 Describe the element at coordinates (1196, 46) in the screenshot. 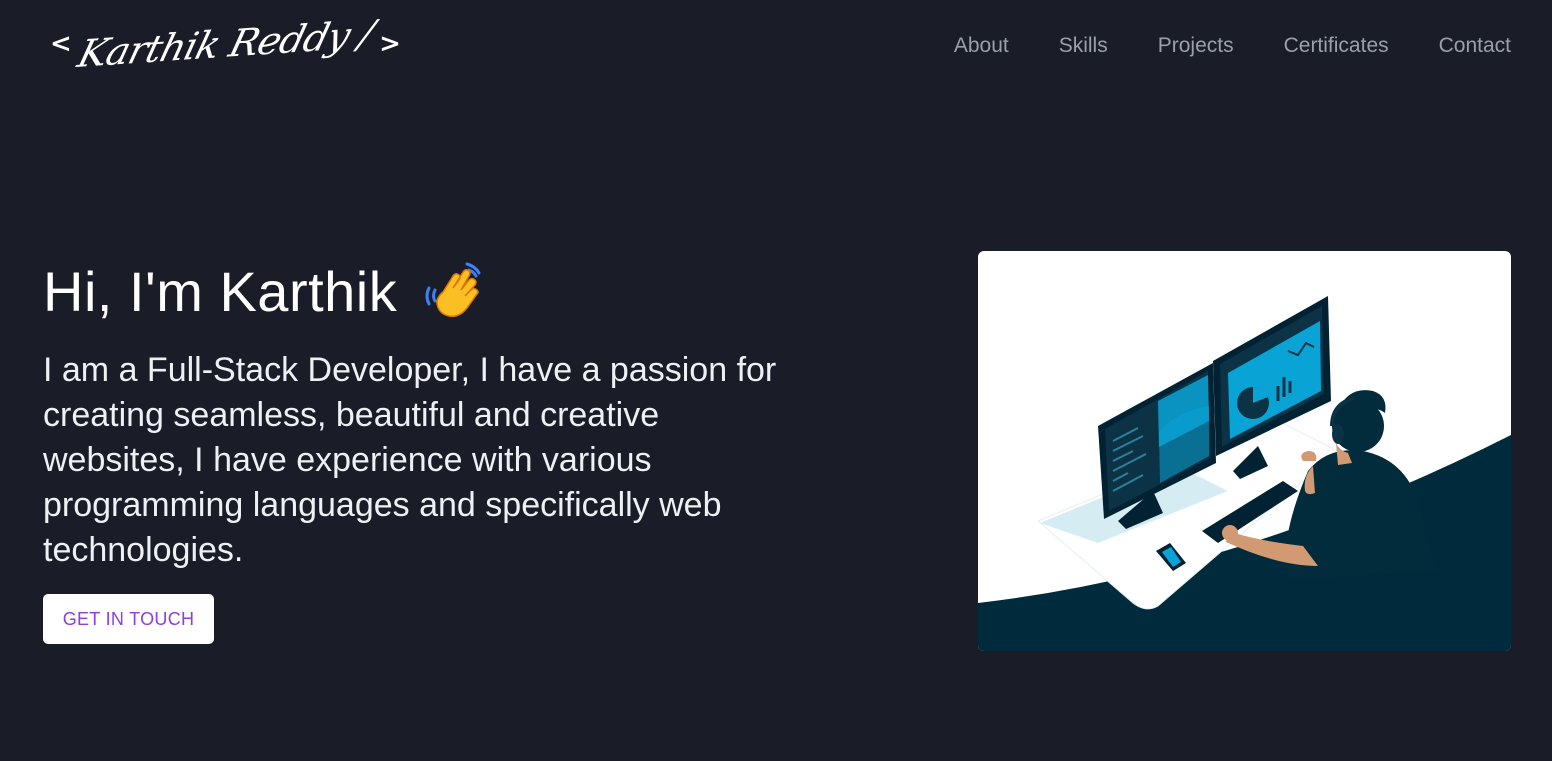

I see `nav-projects: Projects` at that location.